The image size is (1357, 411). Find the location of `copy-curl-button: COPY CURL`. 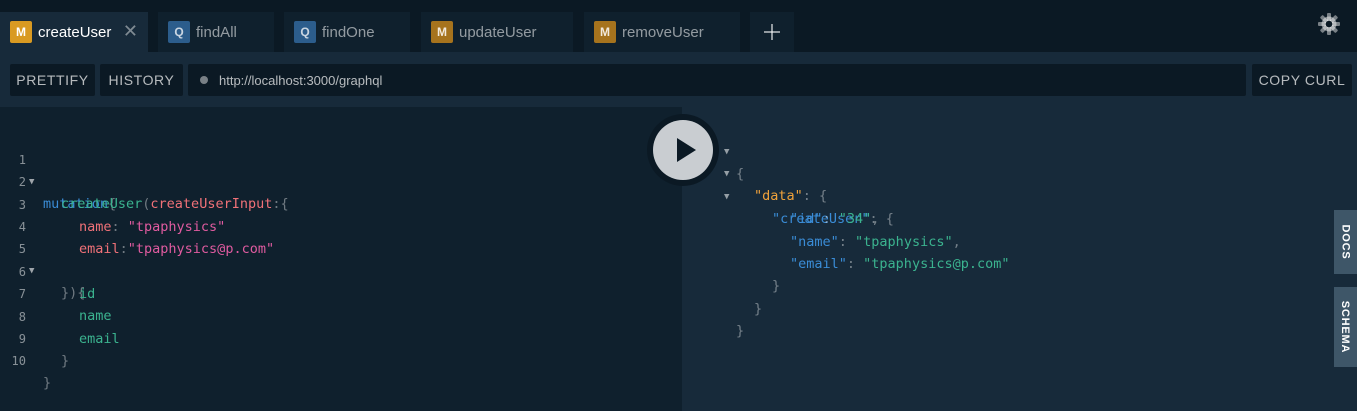

copy-curl-button: COPY CURL is located at coordinates (1302, 80).